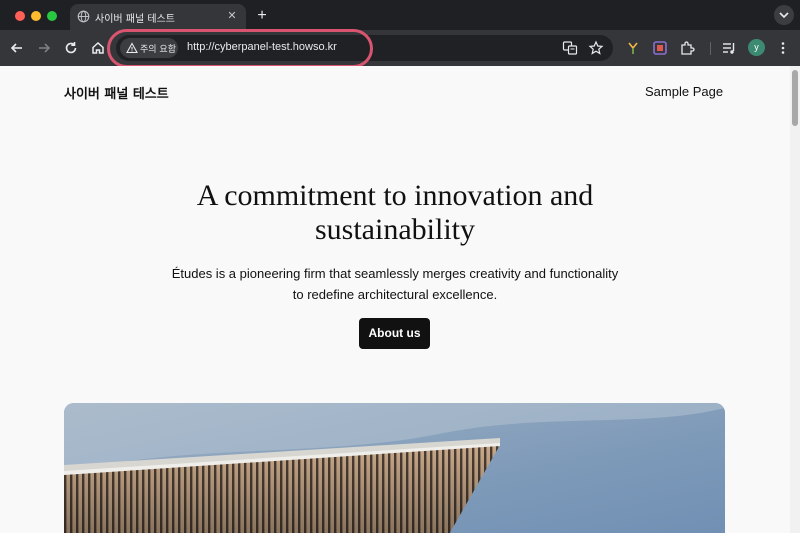  Describe the element at coordinates (795, 299) in the screenshot. I see `page-scrollbar` at that location.